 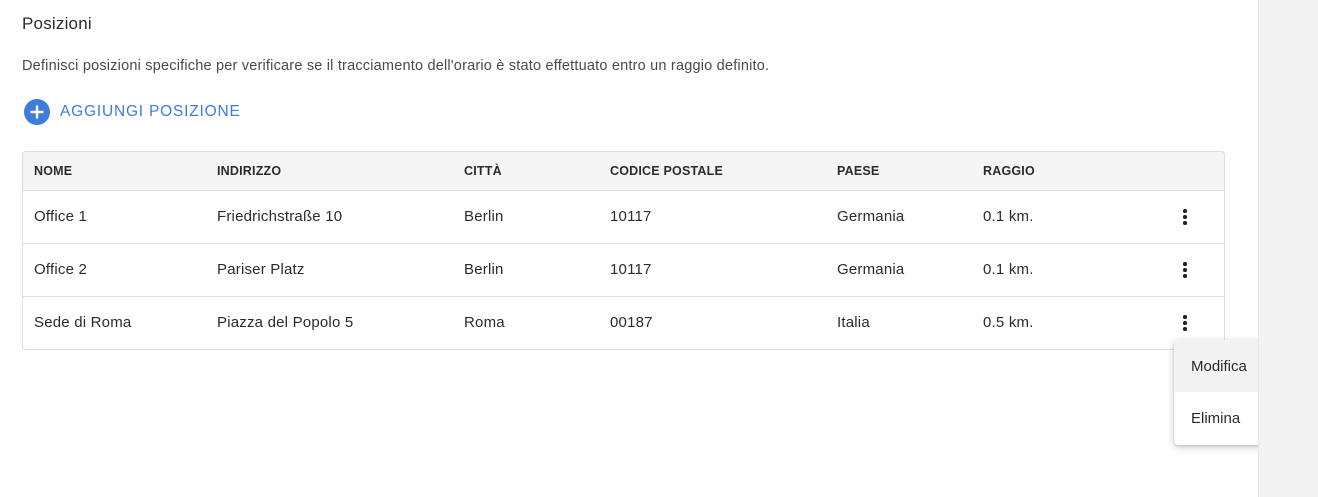 I want to click on add-location-button: AGGIUNGI POSIZIONE, so click(x=132, y=112).